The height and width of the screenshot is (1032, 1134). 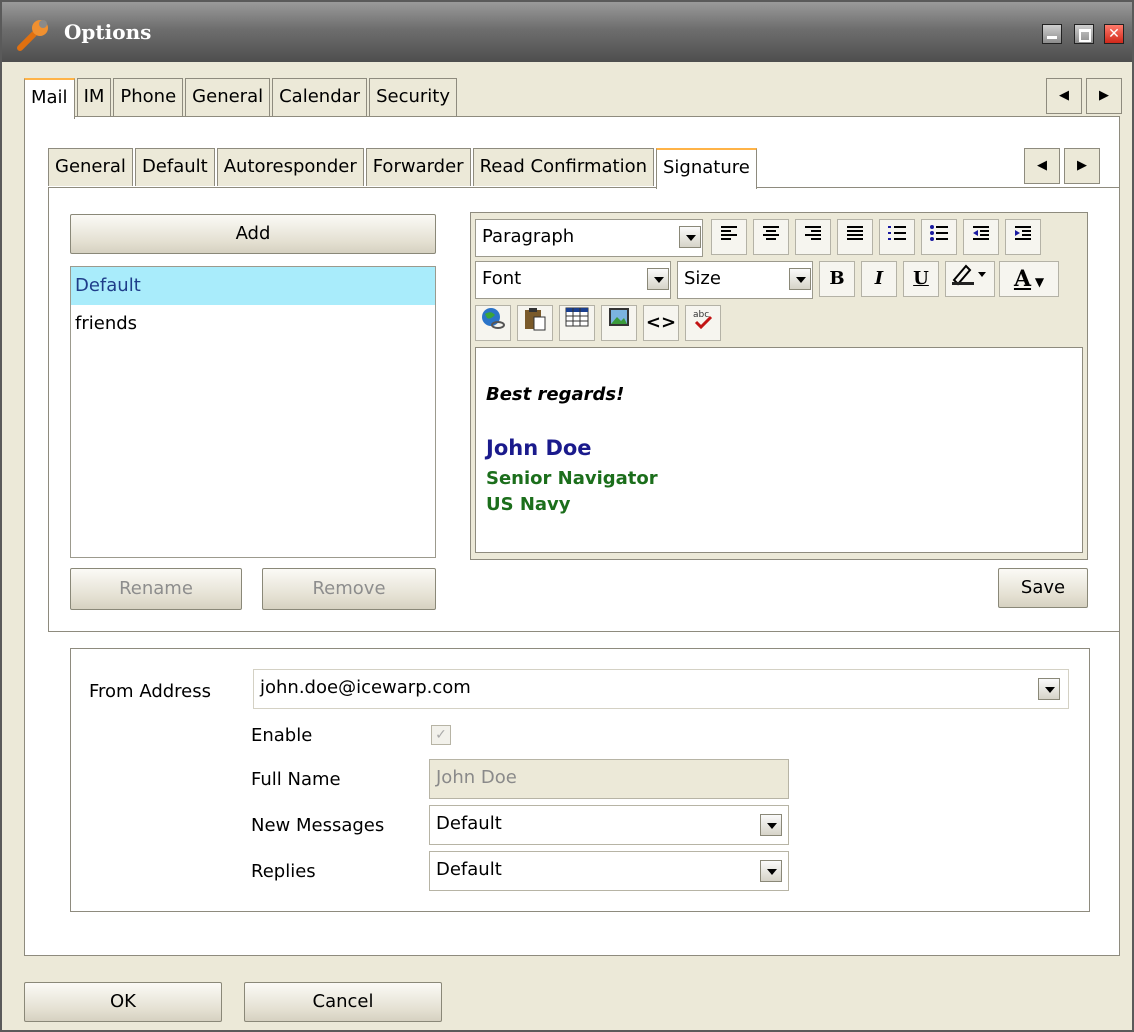 What do you see at coordinates (253, 286) in the screenshot?
I see `list-item: Default` at bounding box center [253, 286].